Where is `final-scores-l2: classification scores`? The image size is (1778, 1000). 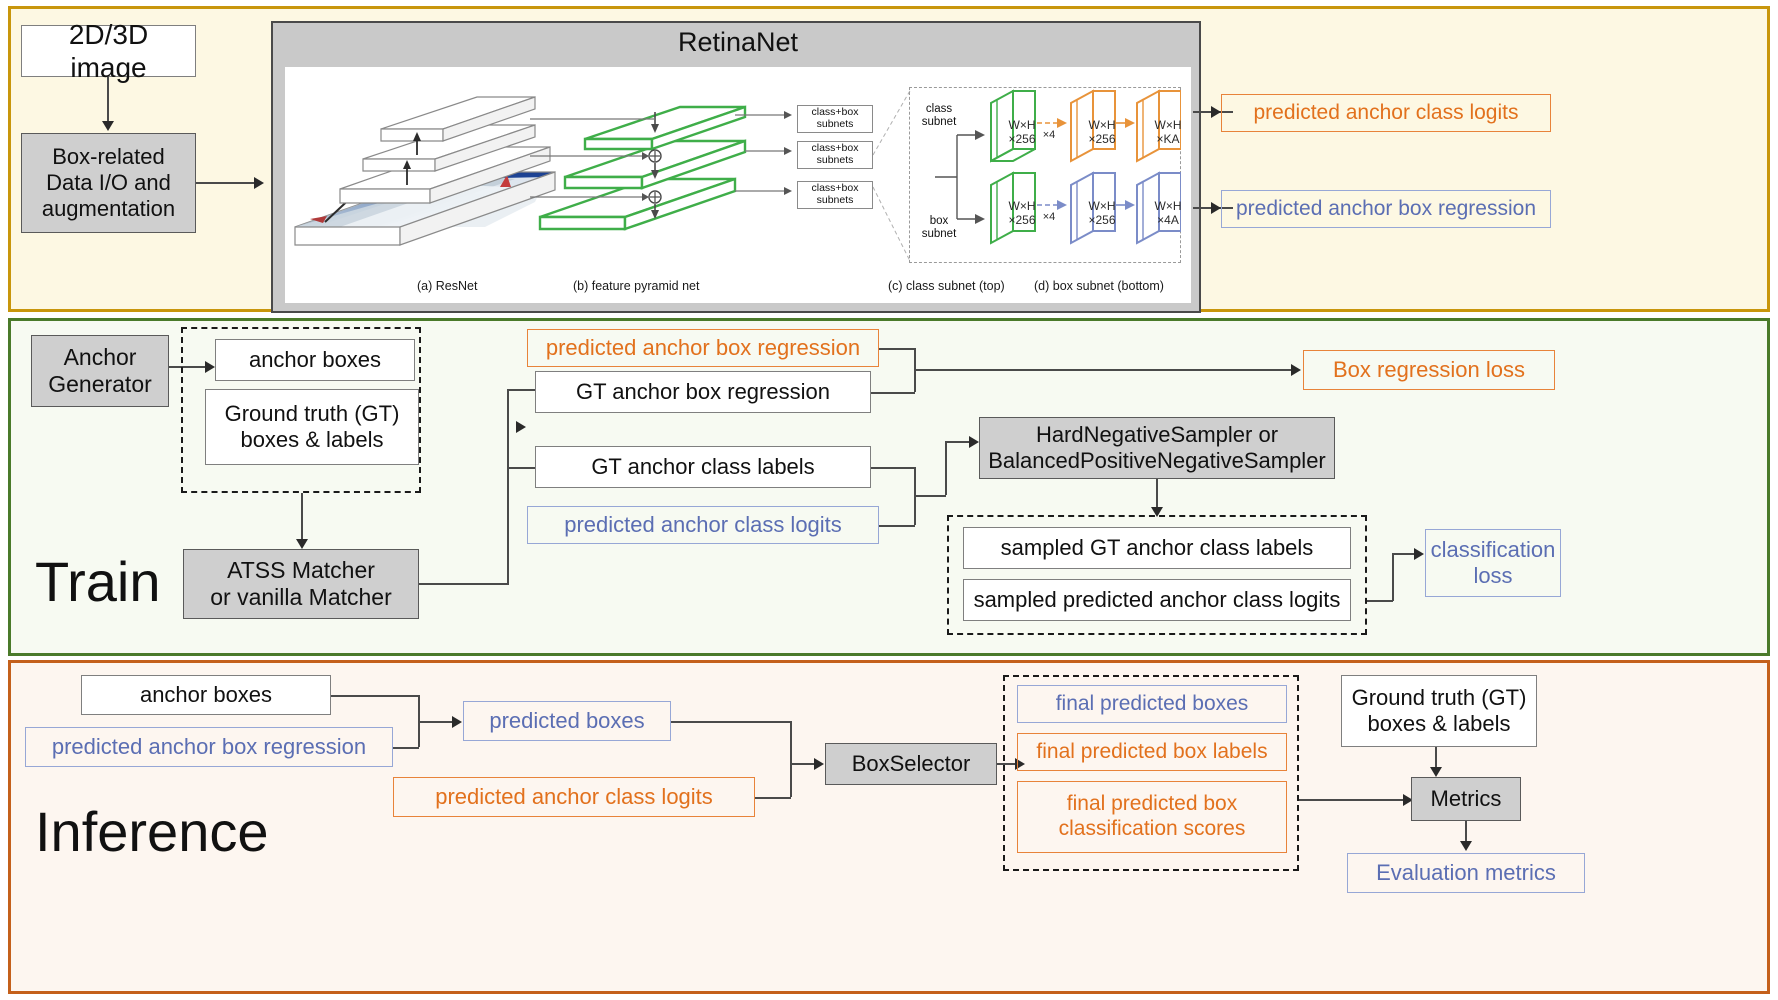
final-scores-l2: classification scores is located at coordinates (1152, 828).